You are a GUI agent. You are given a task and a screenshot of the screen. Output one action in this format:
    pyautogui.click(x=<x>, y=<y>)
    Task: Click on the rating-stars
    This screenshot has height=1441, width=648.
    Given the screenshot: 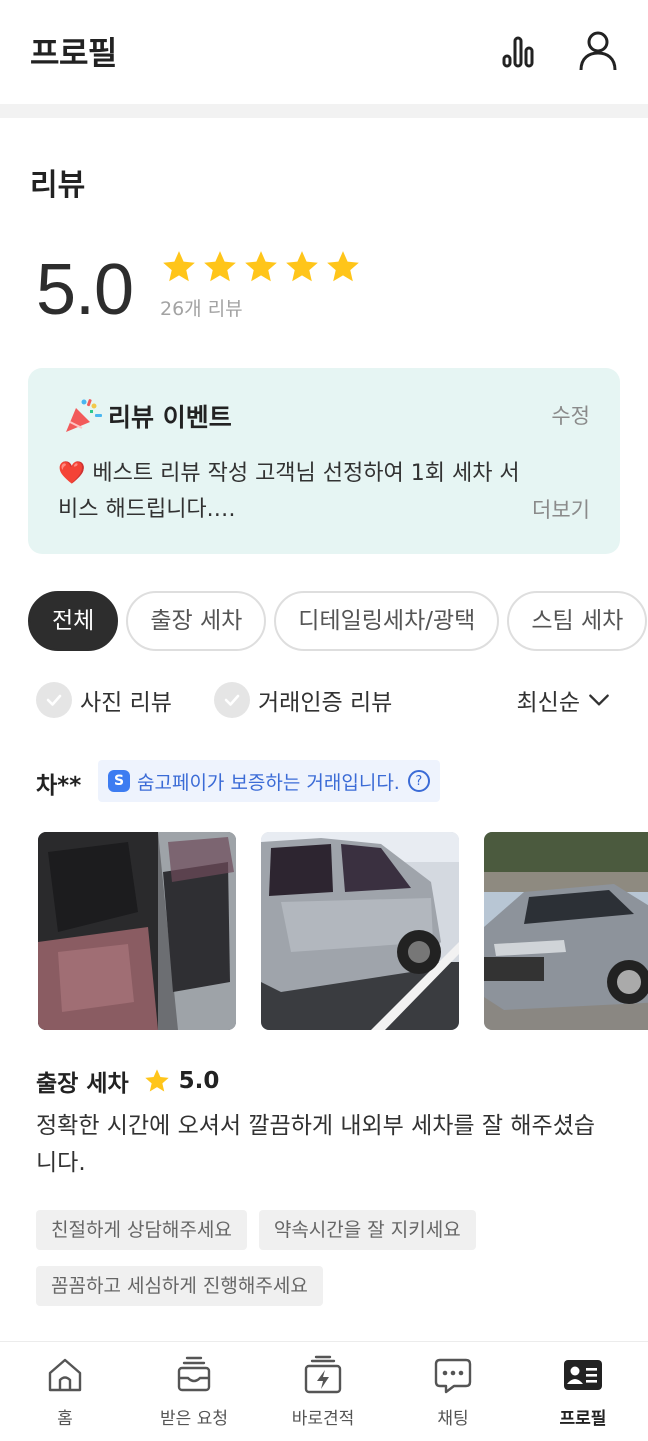 What is the action you would take?
    pyautogui.click(x=261, y=267)
    